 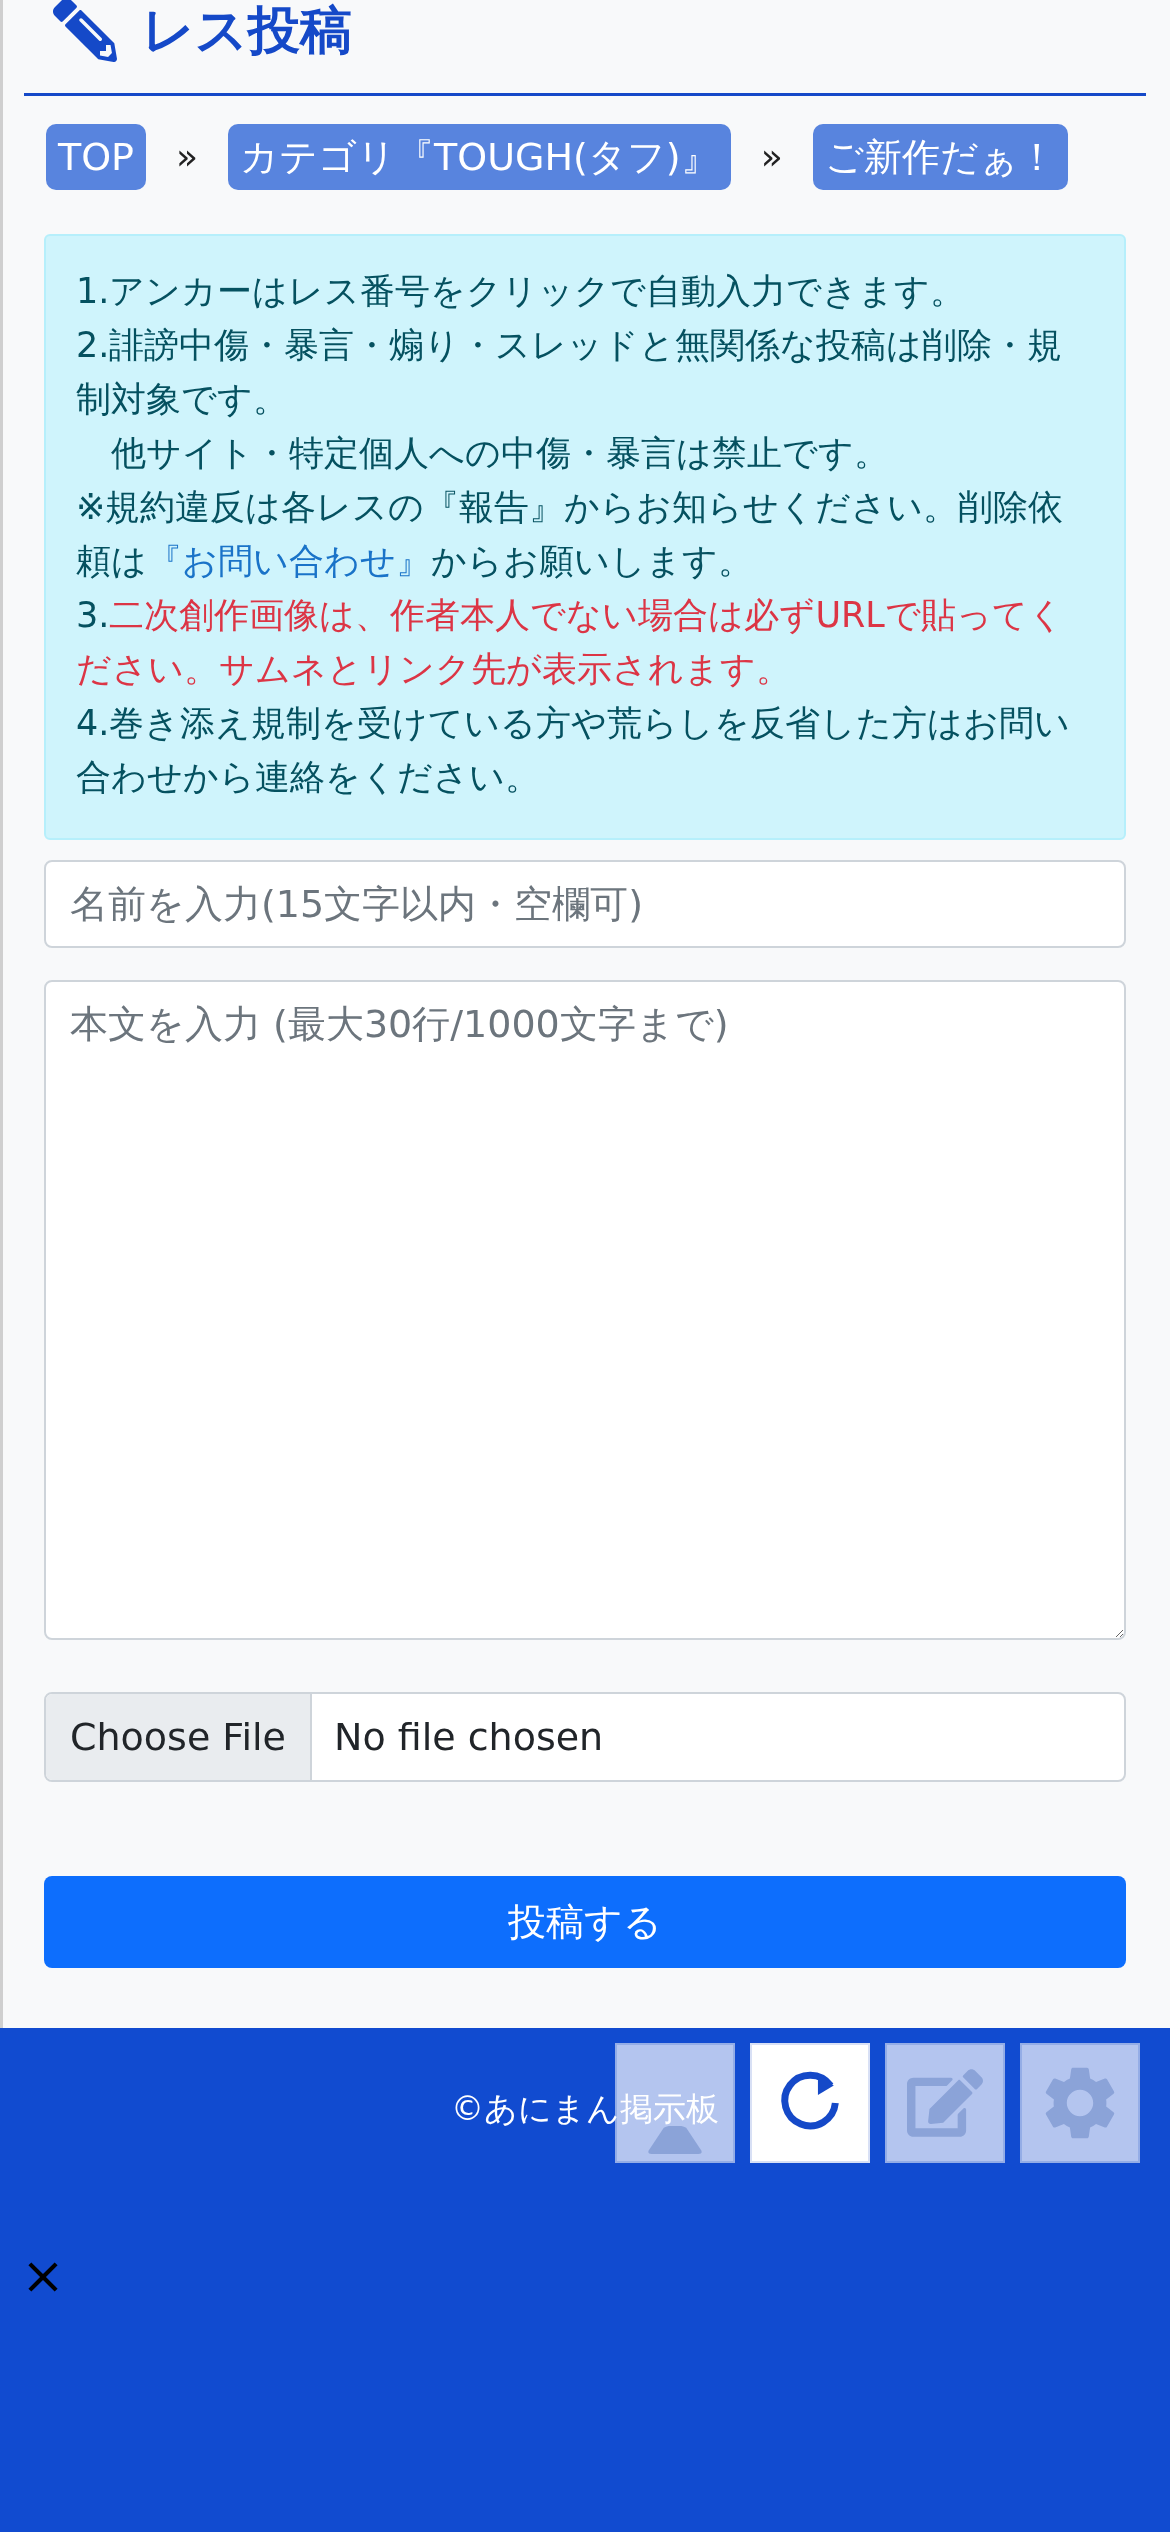 What do you see at coordinates (500, 453) in the screenshot?
I see `notice-text: 他サイト・特定個人への中傷・暴言は禁止です。` at bounding box center [500, 453].